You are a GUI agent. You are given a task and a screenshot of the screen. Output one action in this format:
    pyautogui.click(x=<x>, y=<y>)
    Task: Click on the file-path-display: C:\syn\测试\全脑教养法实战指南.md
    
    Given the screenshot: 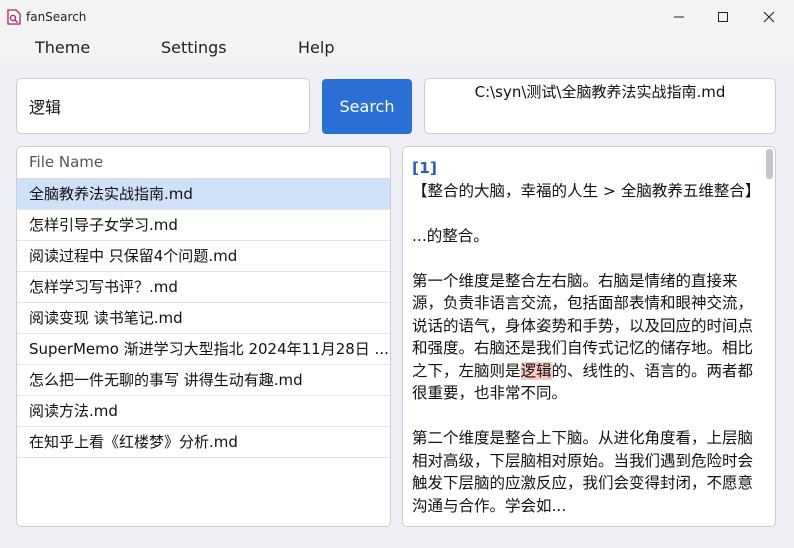 What is the action you would take?
    pyautogui.click(x=600, y=106)
    